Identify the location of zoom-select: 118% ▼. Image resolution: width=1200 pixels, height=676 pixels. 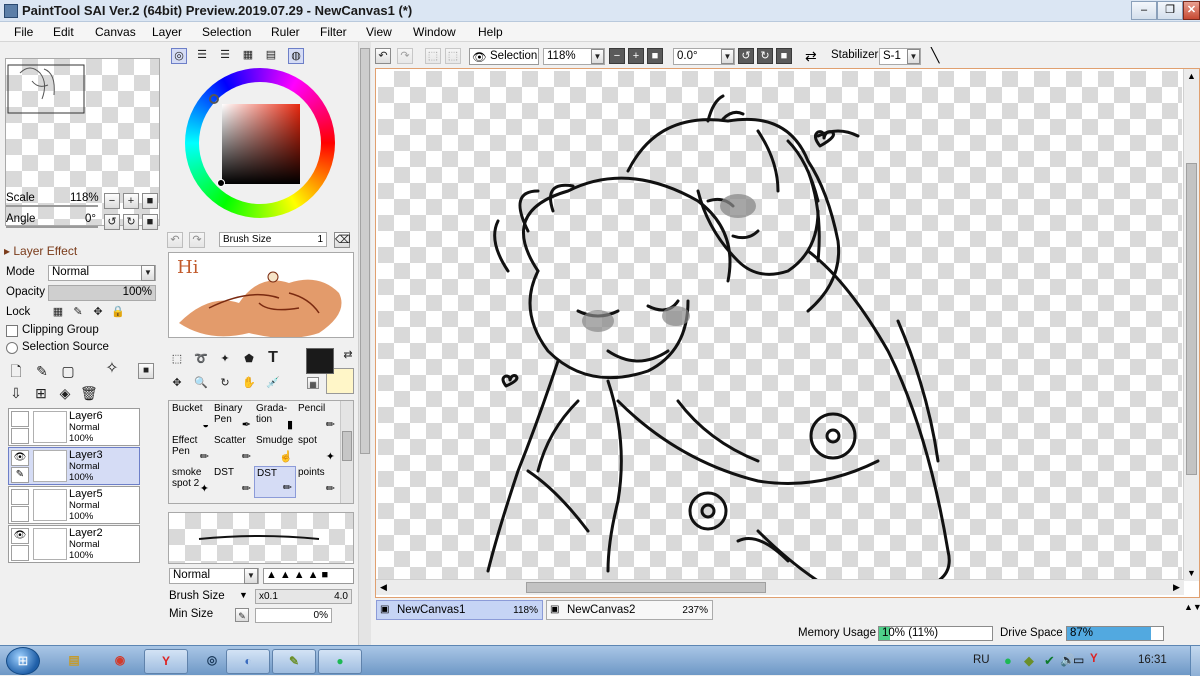
(574, 56).